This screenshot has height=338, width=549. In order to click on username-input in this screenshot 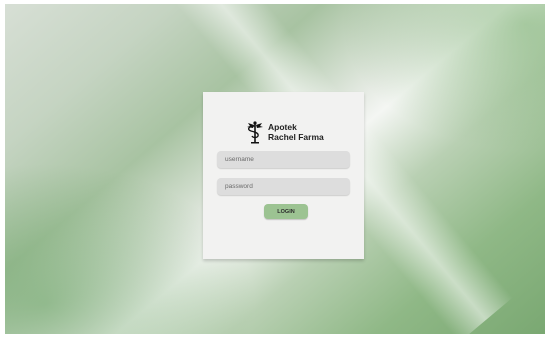, I will do `click(283, 159)`.